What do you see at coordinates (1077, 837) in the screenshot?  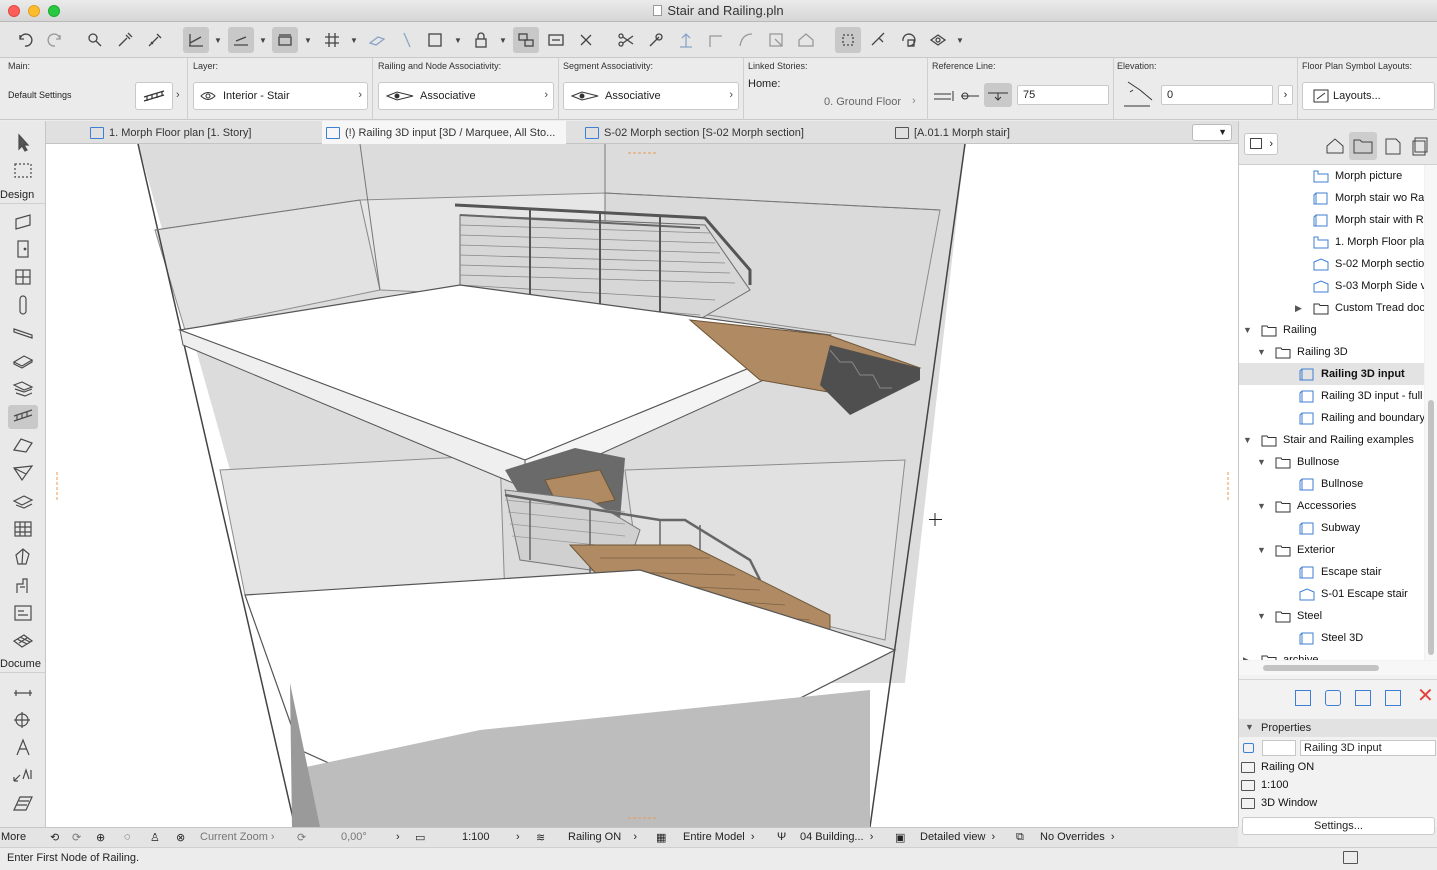 I see `overrides-selector: No Overrides ›` at bounding box center [1077, 837].